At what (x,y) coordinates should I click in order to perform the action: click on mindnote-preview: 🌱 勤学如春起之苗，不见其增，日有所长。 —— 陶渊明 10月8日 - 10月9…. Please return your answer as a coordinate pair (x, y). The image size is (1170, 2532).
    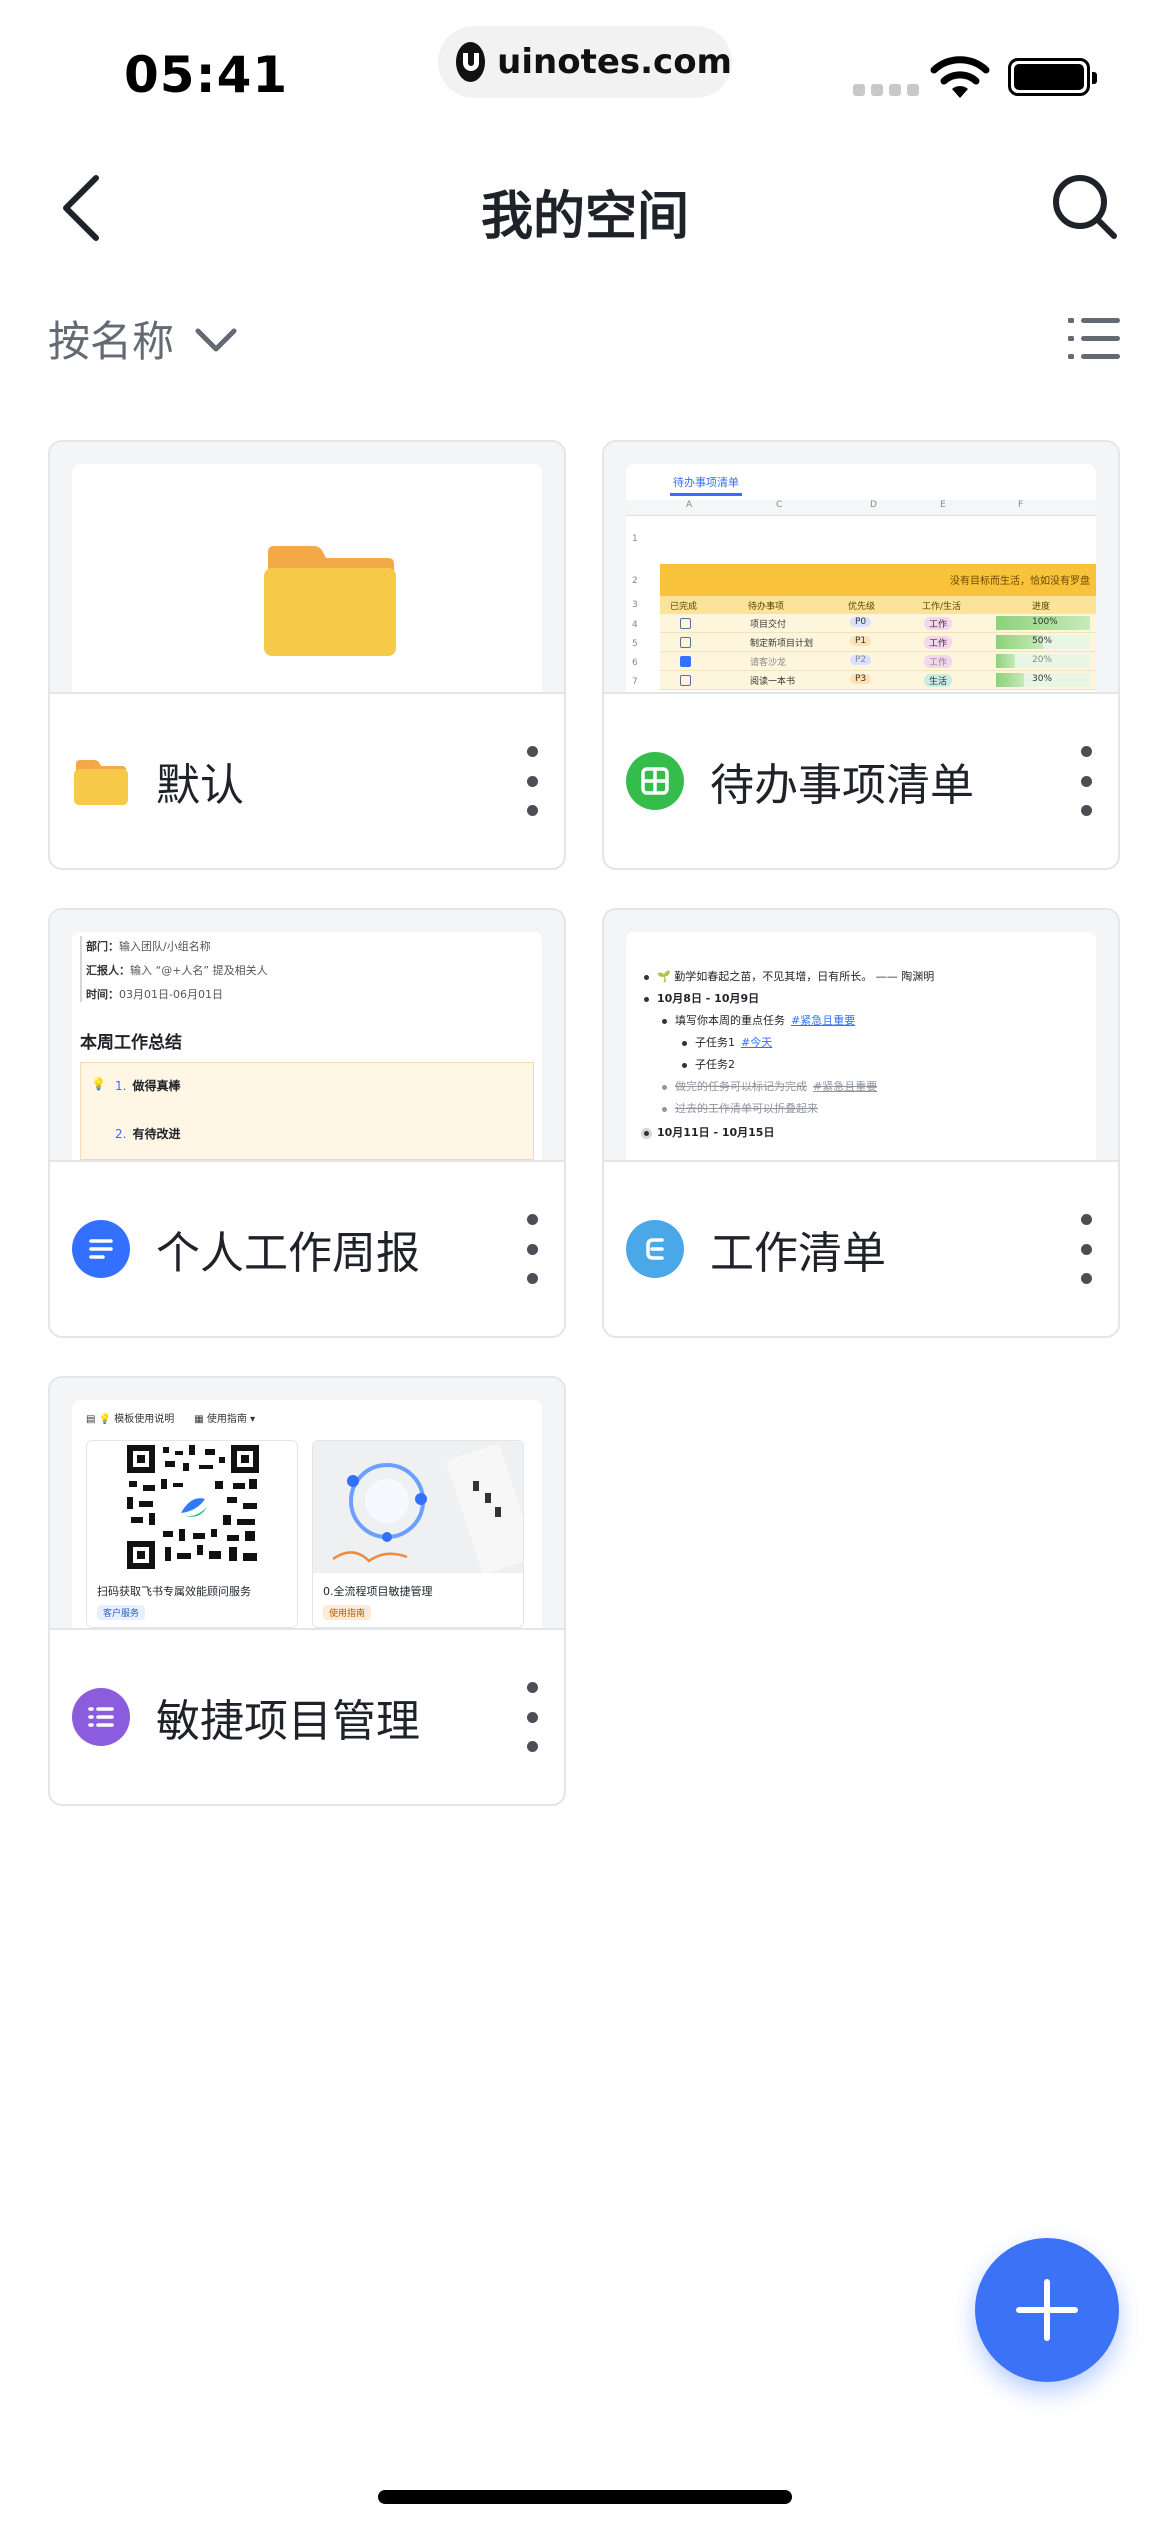
    Looking at the image, I should click on (861, 1036).